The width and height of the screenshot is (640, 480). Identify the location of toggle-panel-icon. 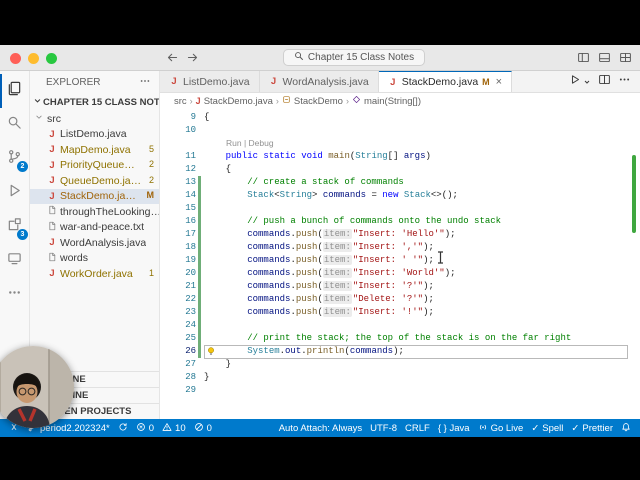
(604, 60).